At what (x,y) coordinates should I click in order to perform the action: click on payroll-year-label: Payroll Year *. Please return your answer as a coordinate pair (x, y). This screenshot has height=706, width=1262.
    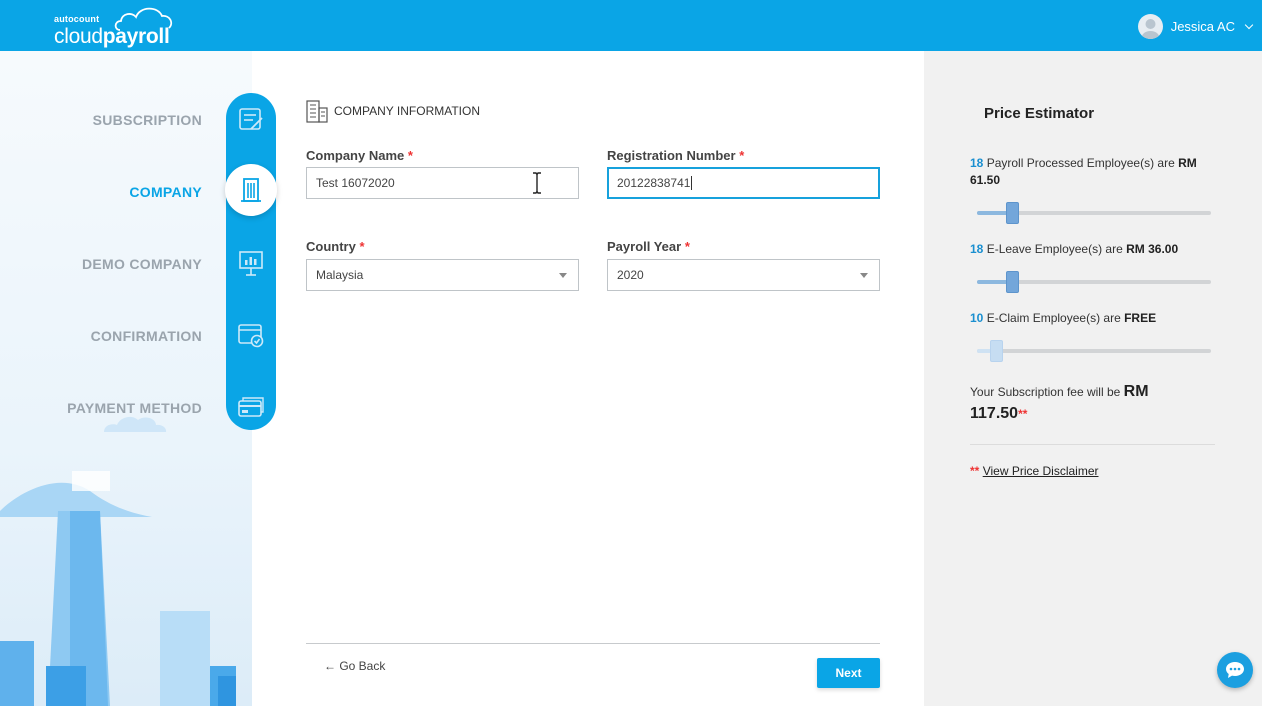
    Looking at the image, I should click on (648, 246).